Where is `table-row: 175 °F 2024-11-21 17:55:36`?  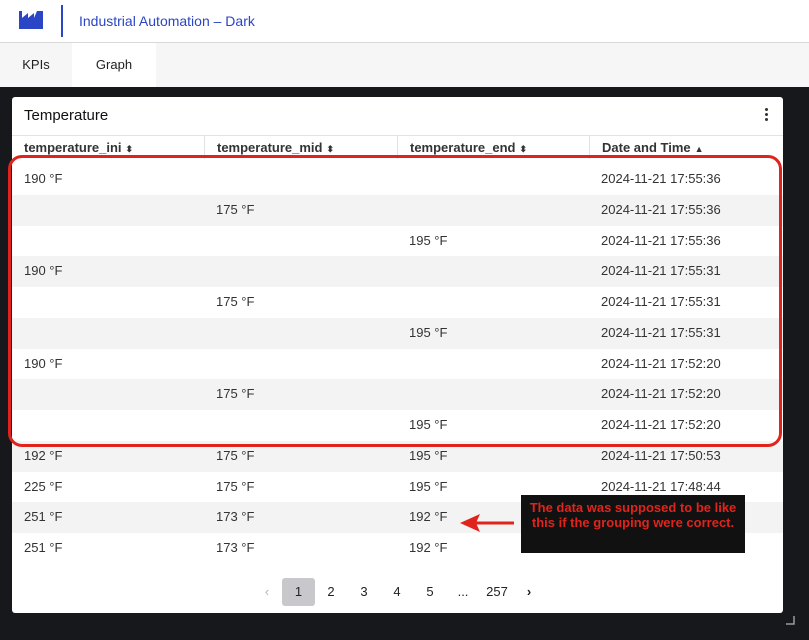 table-row: 175 °F 2024-11-21 17:55:36 is located at coordinates (397, 210).